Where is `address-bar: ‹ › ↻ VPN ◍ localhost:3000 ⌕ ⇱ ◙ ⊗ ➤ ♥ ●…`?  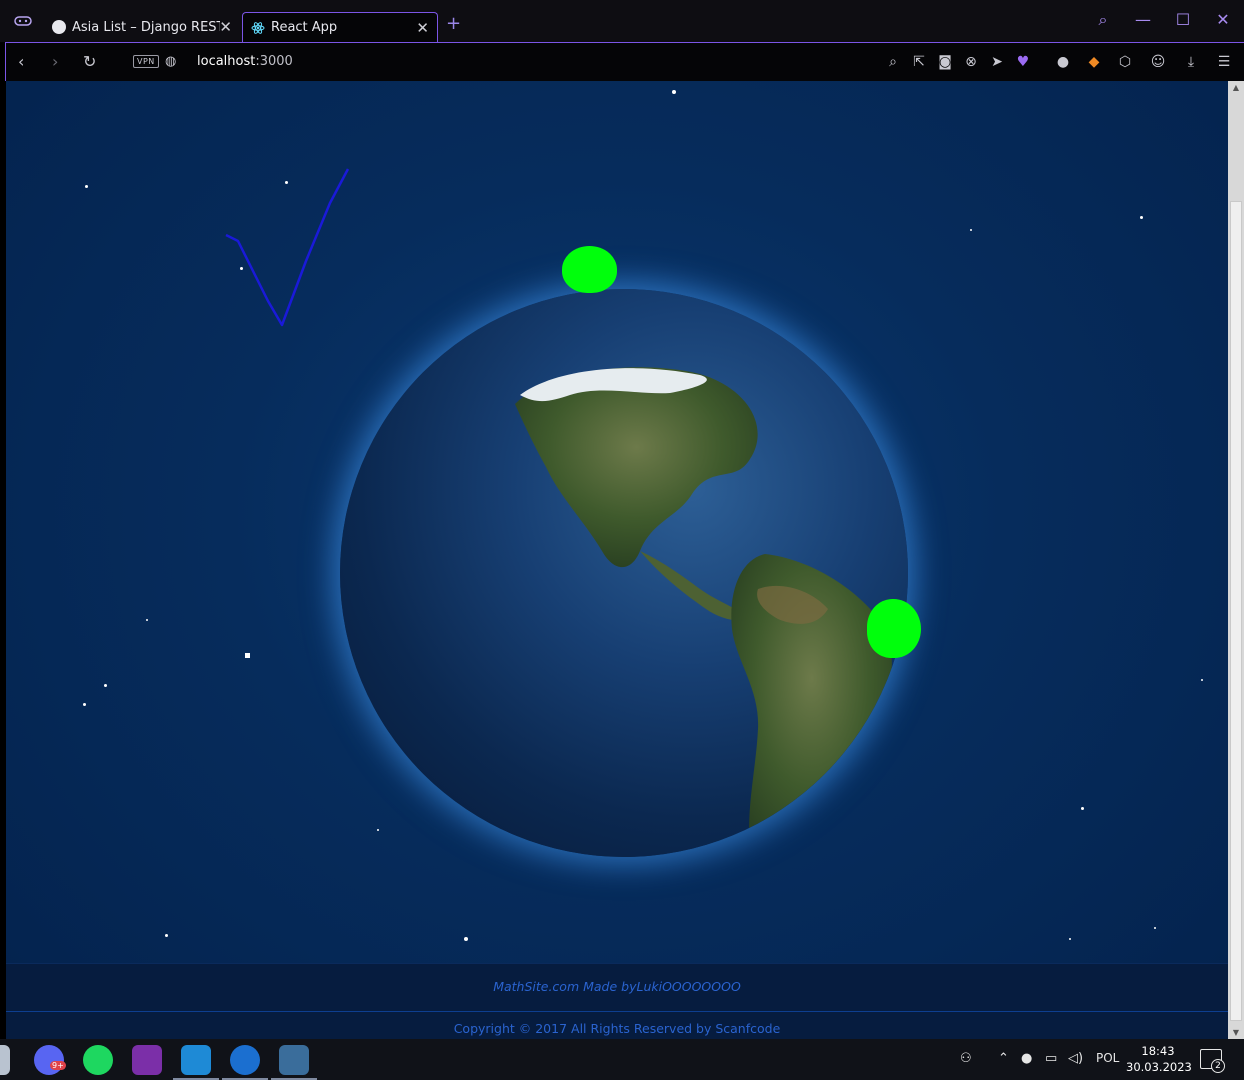 address-bar: ‹ › ↻ VPN ◍ localhost:3000 ⌕ ⇱ ◙ ⊗ ➤ ♥ ●… is located at coordinates (624, 61).